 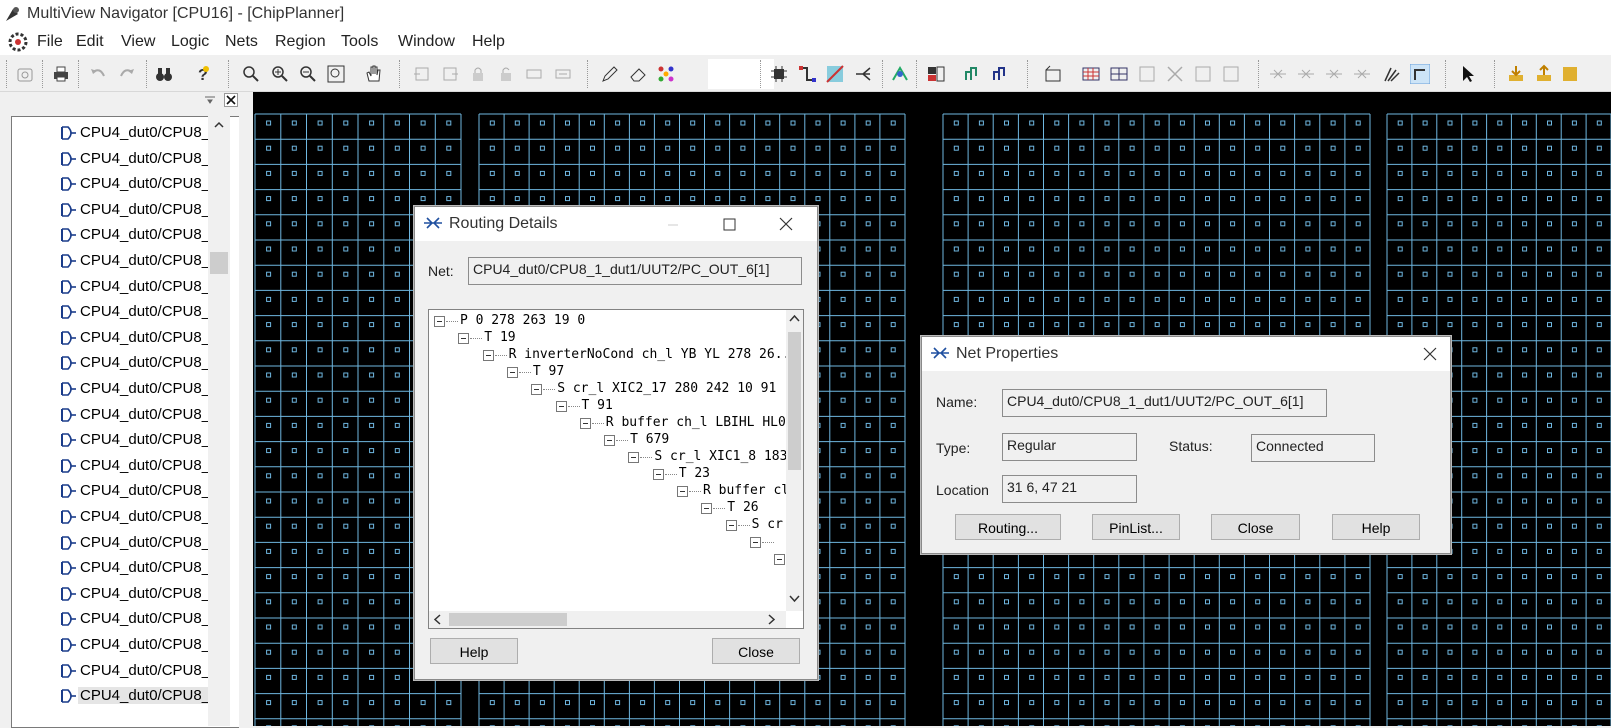 What do you see at coordinates (779, 74) in the screenshot?
I see `chip-icon` at bounding box center [779, 74].